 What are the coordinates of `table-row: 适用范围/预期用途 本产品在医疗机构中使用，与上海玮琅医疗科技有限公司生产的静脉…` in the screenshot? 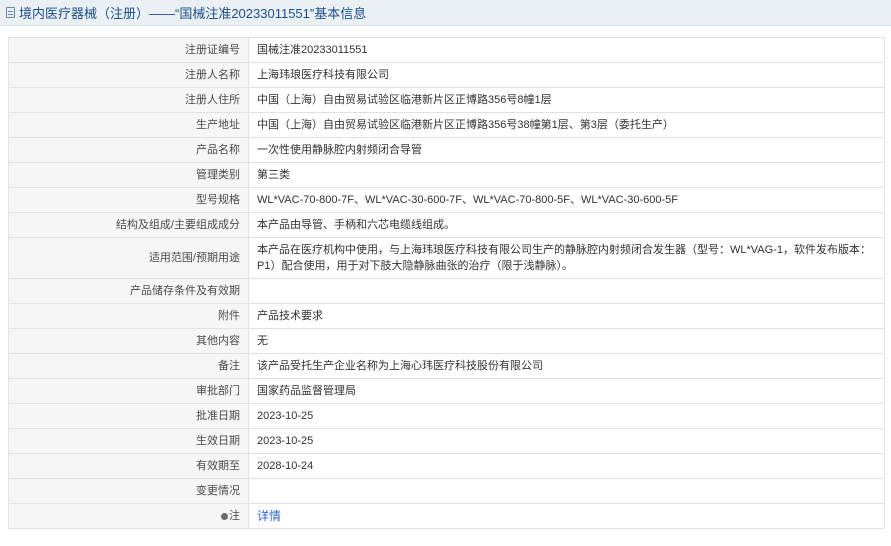 It's located at (446, 258).